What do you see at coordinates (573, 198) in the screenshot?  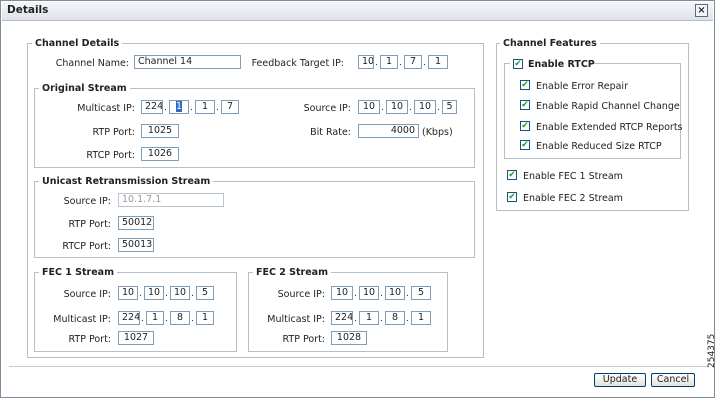 I see `enable-fec2-label: Enable FEC 2 Stream` at bounding box center [573, 198].